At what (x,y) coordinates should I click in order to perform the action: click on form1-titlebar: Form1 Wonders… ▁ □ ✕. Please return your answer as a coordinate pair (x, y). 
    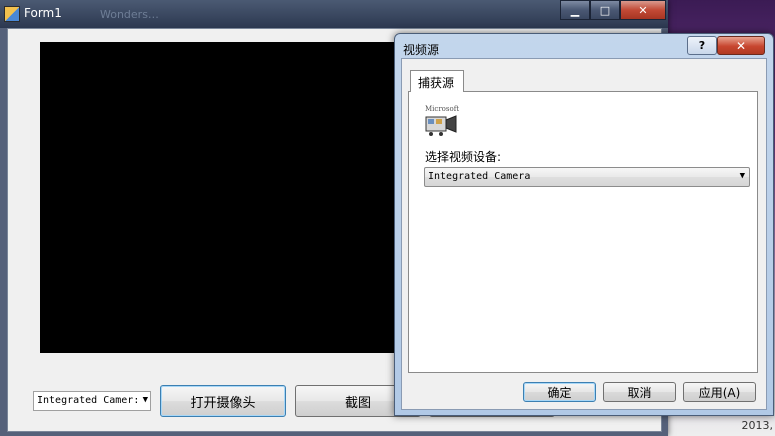
    Looking at the image, I should click on (334, 14).